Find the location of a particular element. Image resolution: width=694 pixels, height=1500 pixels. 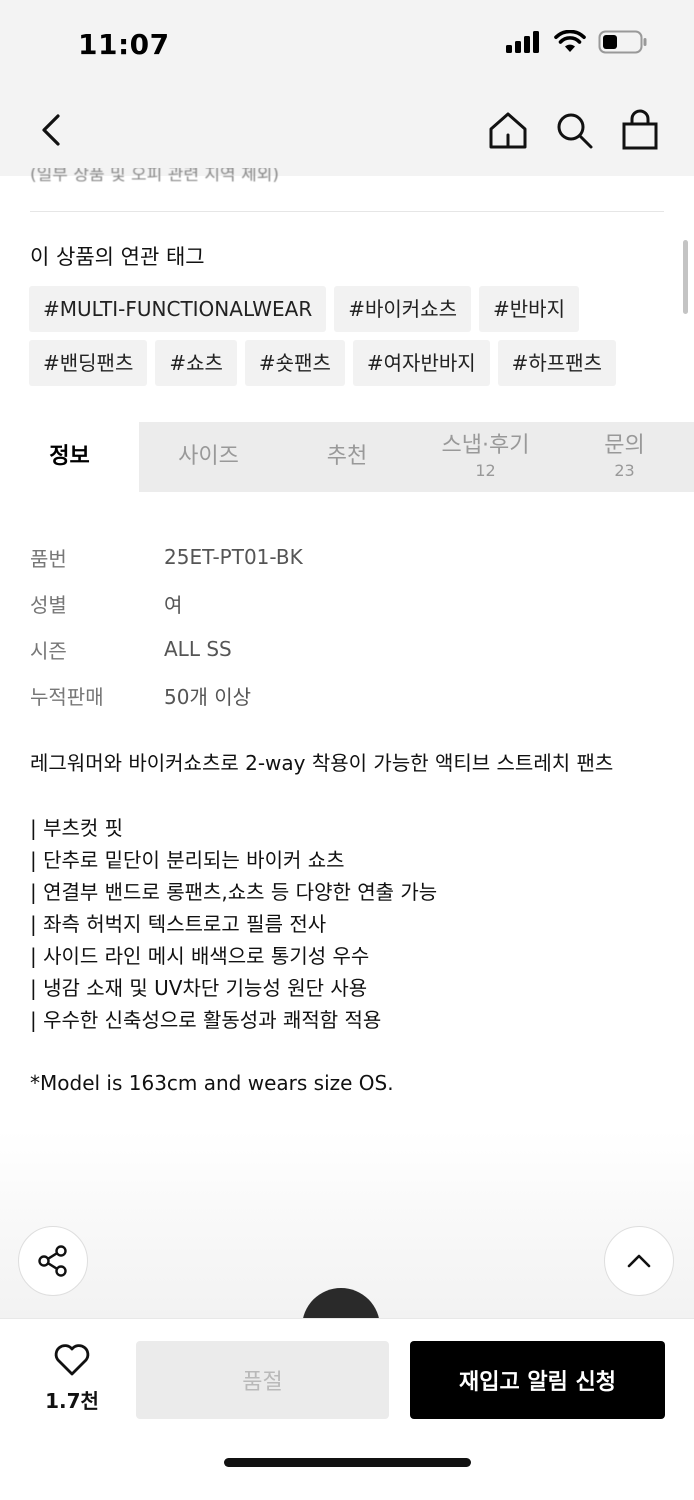

tab-snap-review-count: 12 is located at coordinates (485, 470).